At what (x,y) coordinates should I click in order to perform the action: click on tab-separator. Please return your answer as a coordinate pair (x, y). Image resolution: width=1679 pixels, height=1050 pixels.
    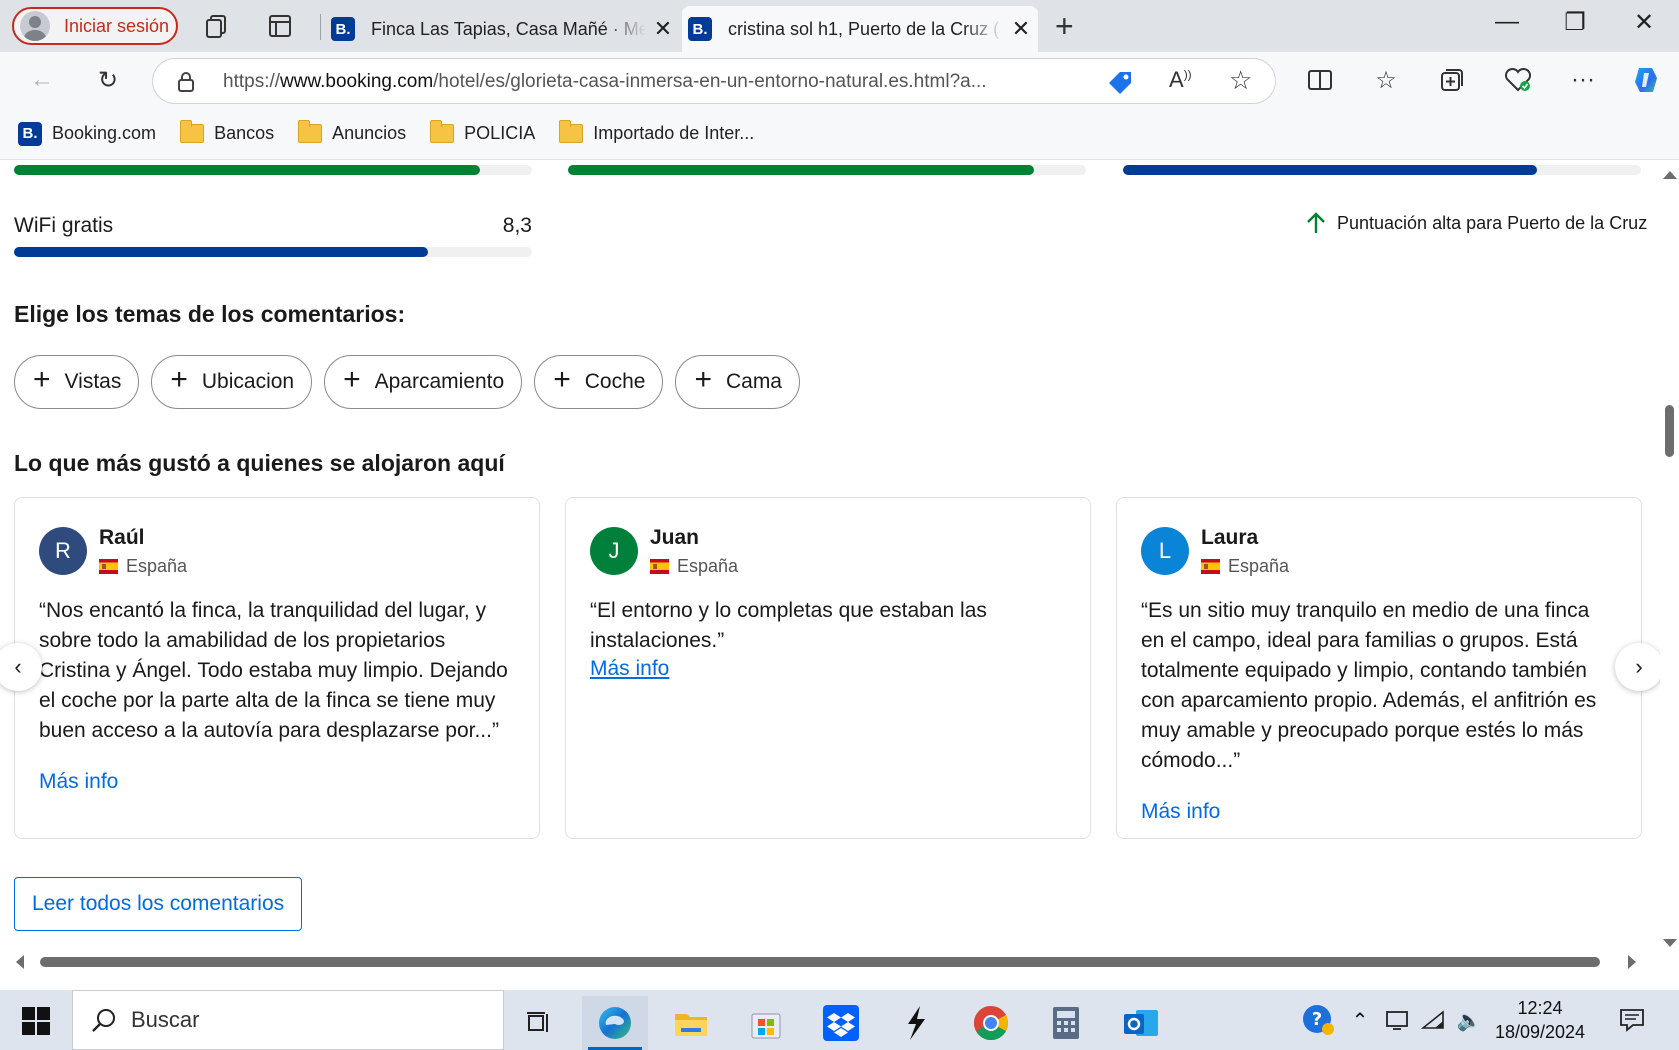
    Looking at the image, I should click on (320, 27).